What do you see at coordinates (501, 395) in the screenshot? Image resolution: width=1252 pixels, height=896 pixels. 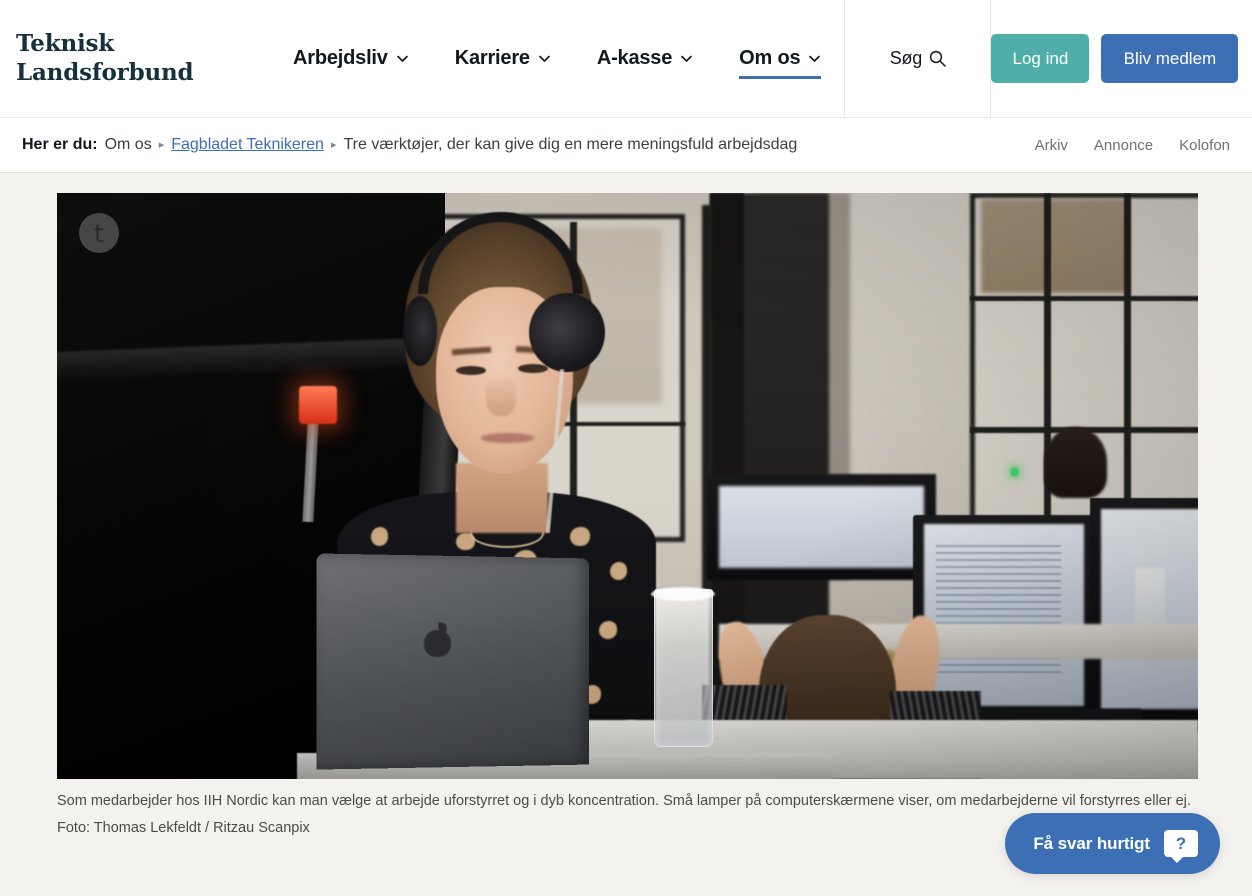 I see `photo-woman-nose` at bounding box center [501, 395].